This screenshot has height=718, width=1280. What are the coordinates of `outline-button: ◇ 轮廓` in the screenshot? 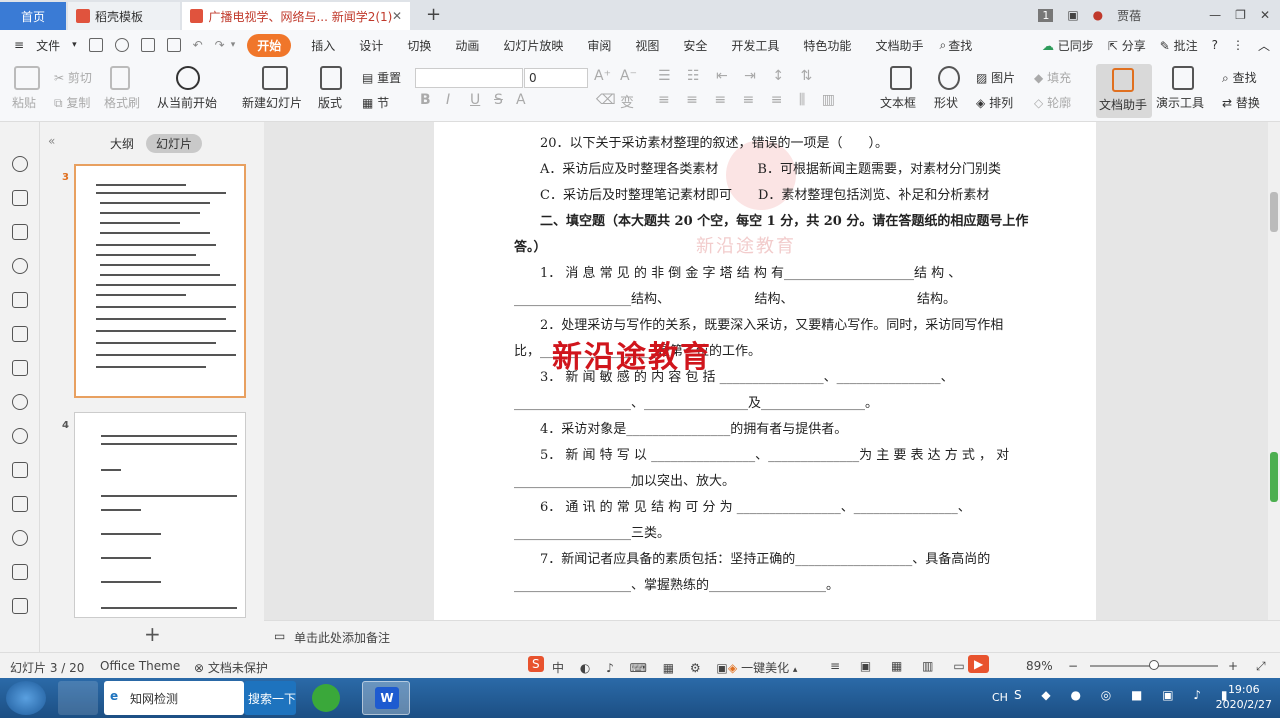 It's located at (1052, 102).